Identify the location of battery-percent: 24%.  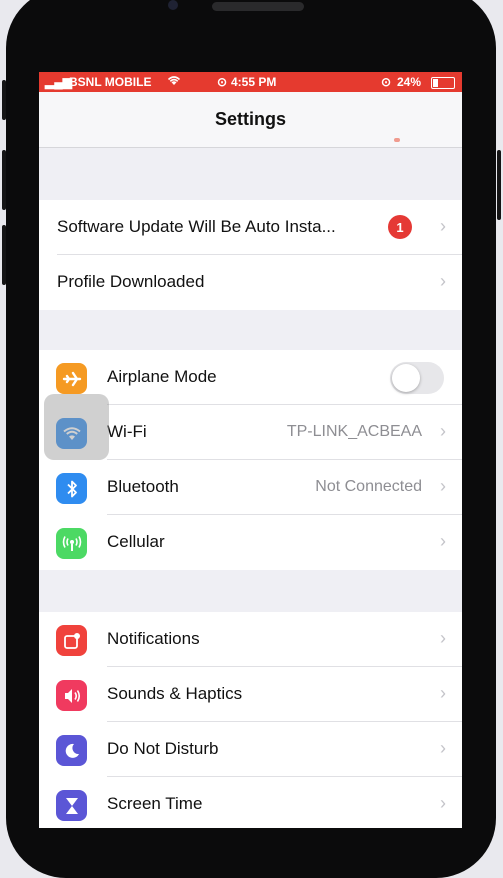
(409, 82).